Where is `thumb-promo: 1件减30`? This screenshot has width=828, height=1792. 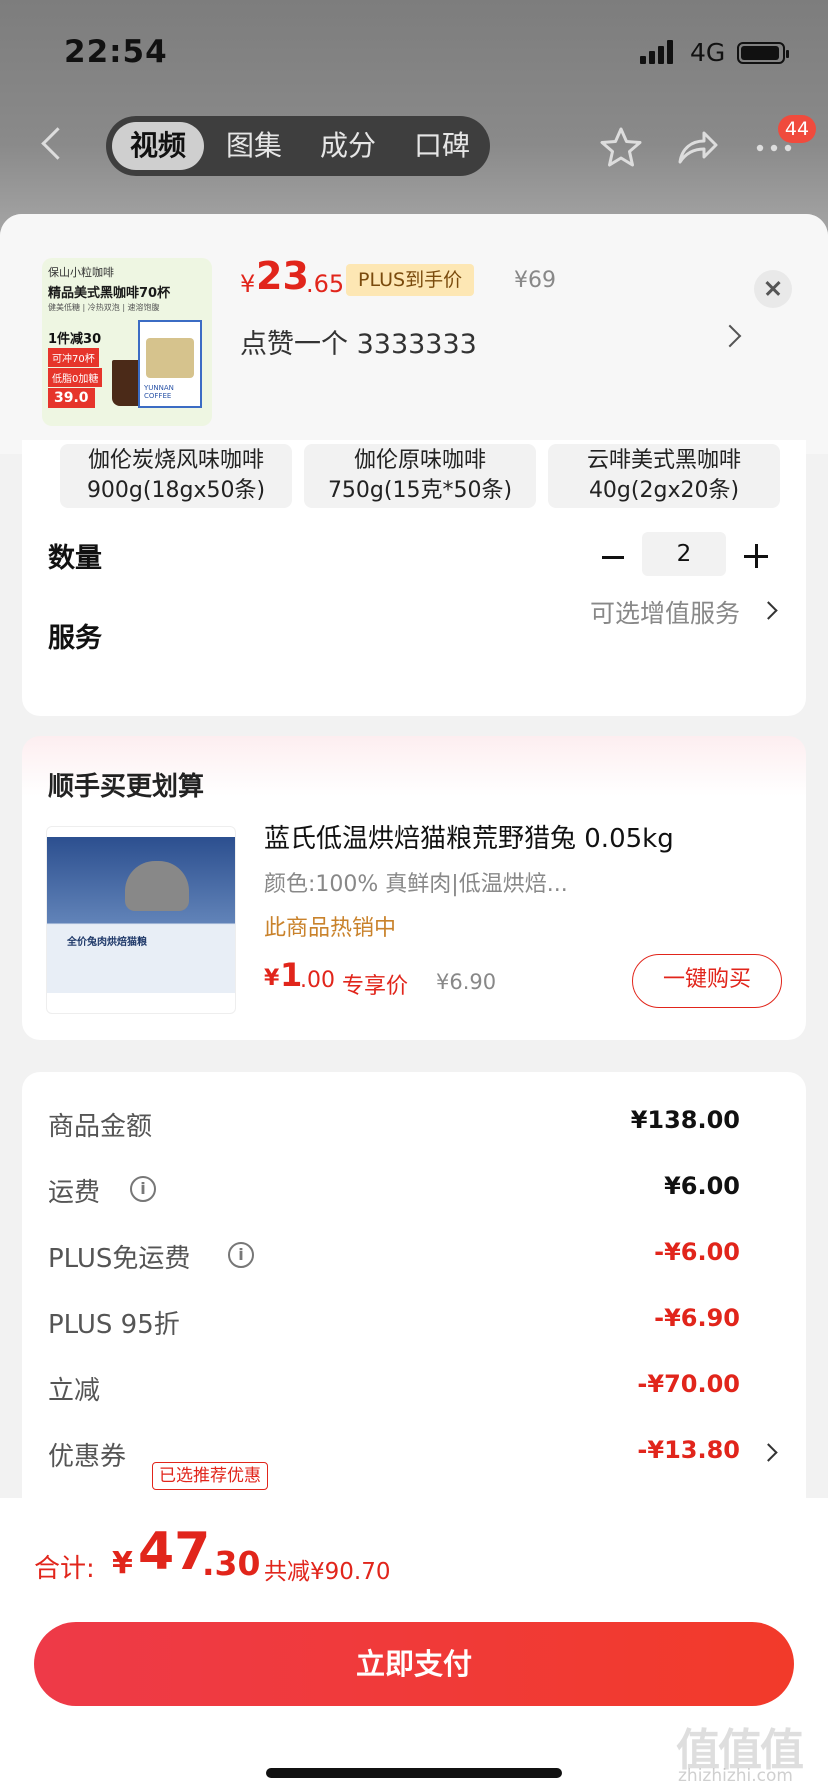
thumb-promo: 1件减30 is located at coordinates (75, 339).